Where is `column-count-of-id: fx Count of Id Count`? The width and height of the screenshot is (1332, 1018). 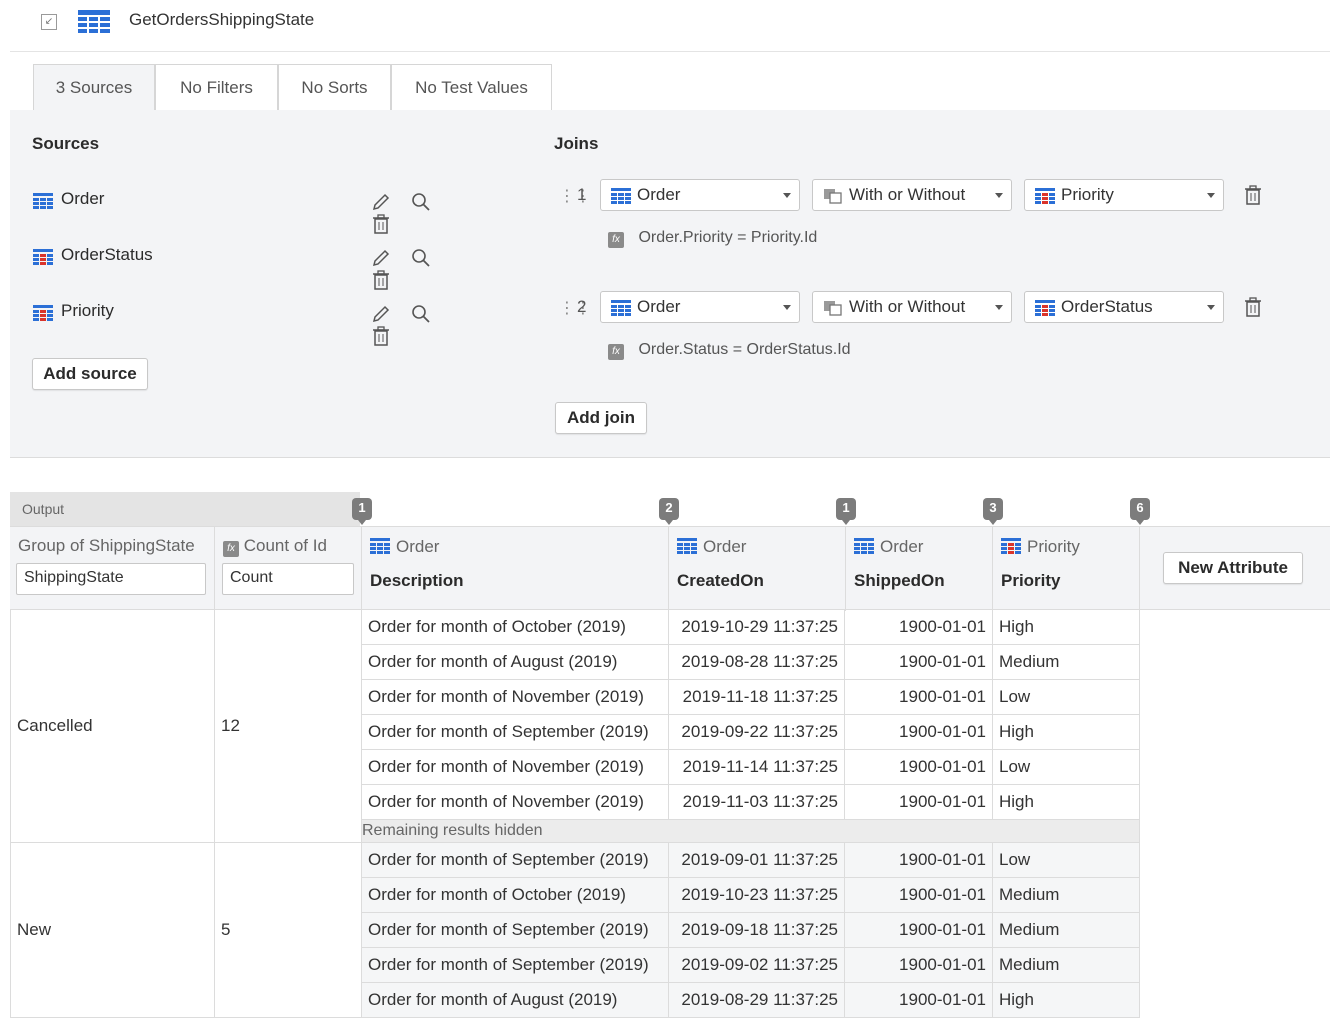 column-count-of-id: fx Count of Id Count is located at coordinates (288, 569).